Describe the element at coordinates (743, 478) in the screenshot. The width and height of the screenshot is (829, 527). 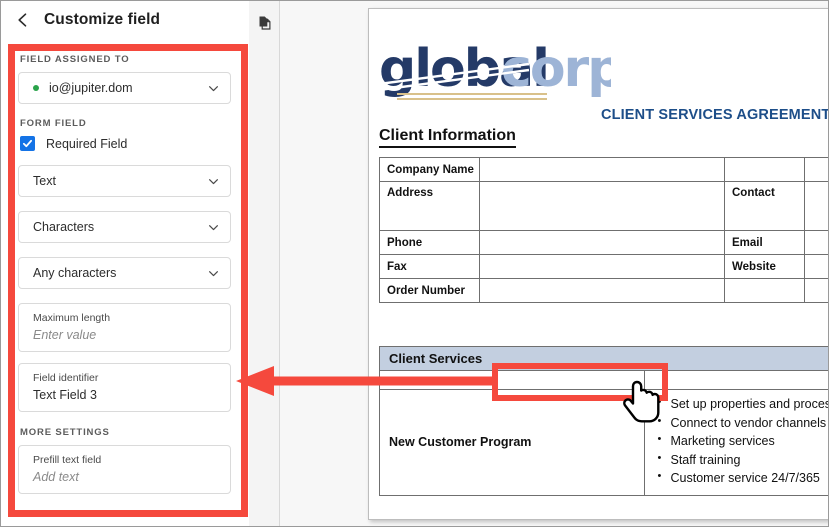
I see `list-item: Customer service 24/7/365` at that location.